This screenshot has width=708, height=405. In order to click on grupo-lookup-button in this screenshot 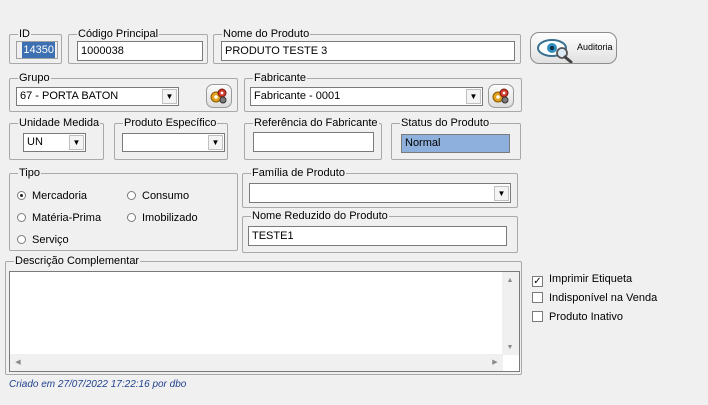, I will do `click(219, 96)`.